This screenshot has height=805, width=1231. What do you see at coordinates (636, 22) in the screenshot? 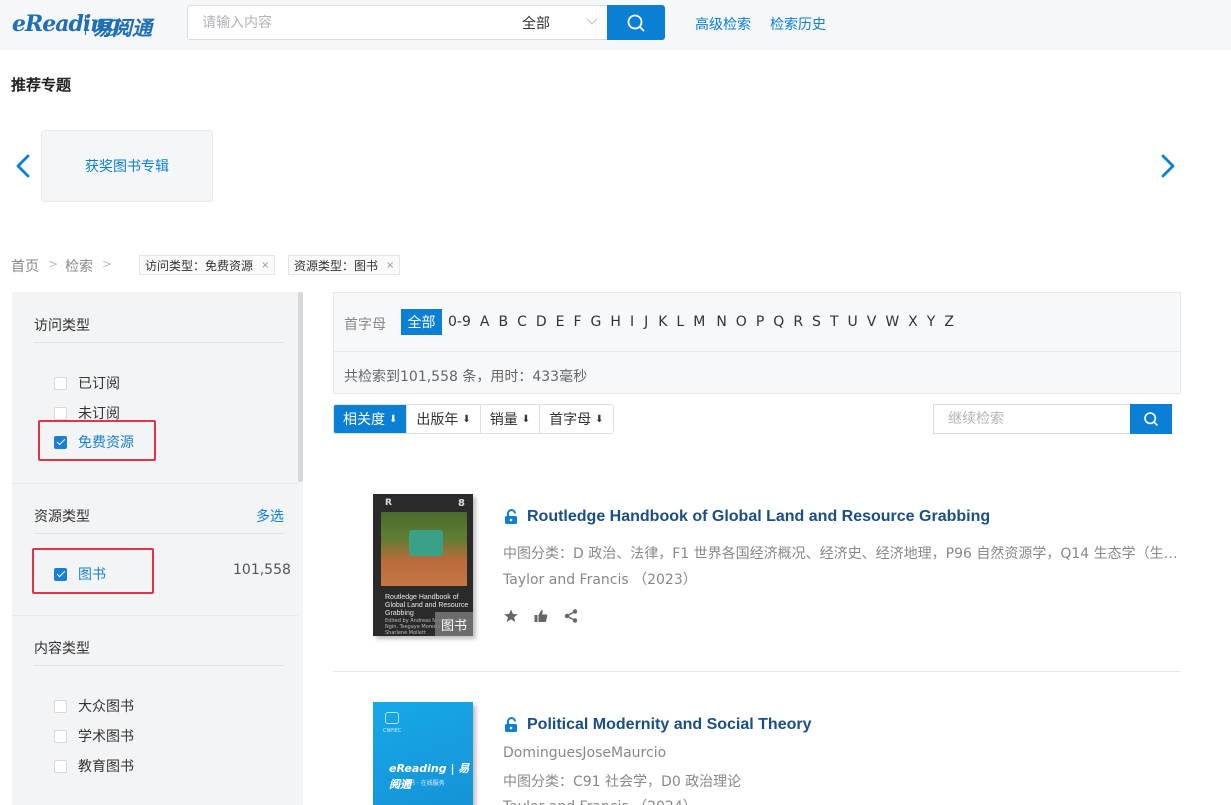
I see `search-button` at bounding box center [636, 22].